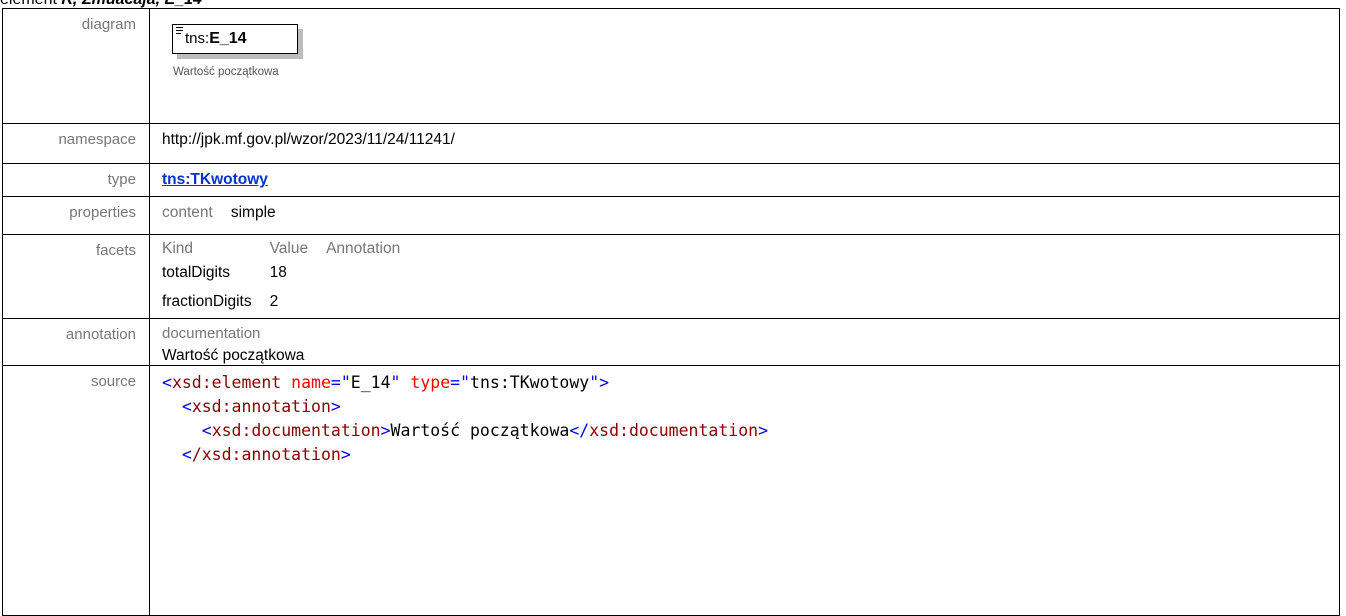  I want to click on documentation-key: documentation, so click(211, 333).